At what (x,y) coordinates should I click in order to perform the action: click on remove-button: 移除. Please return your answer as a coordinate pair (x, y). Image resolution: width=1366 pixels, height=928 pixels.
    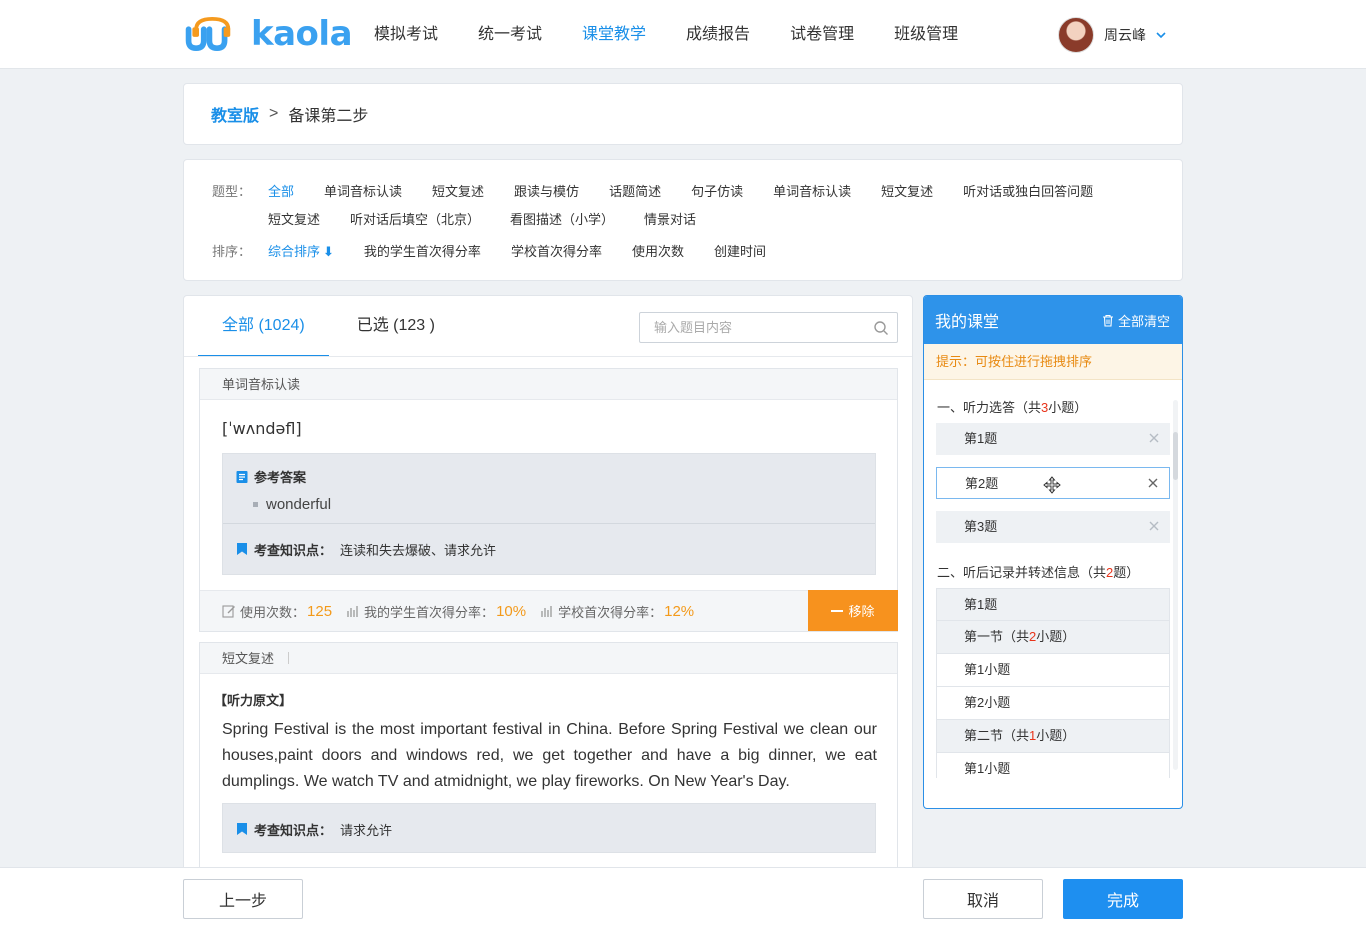
    Looking at the image, I should click on (853, 610).